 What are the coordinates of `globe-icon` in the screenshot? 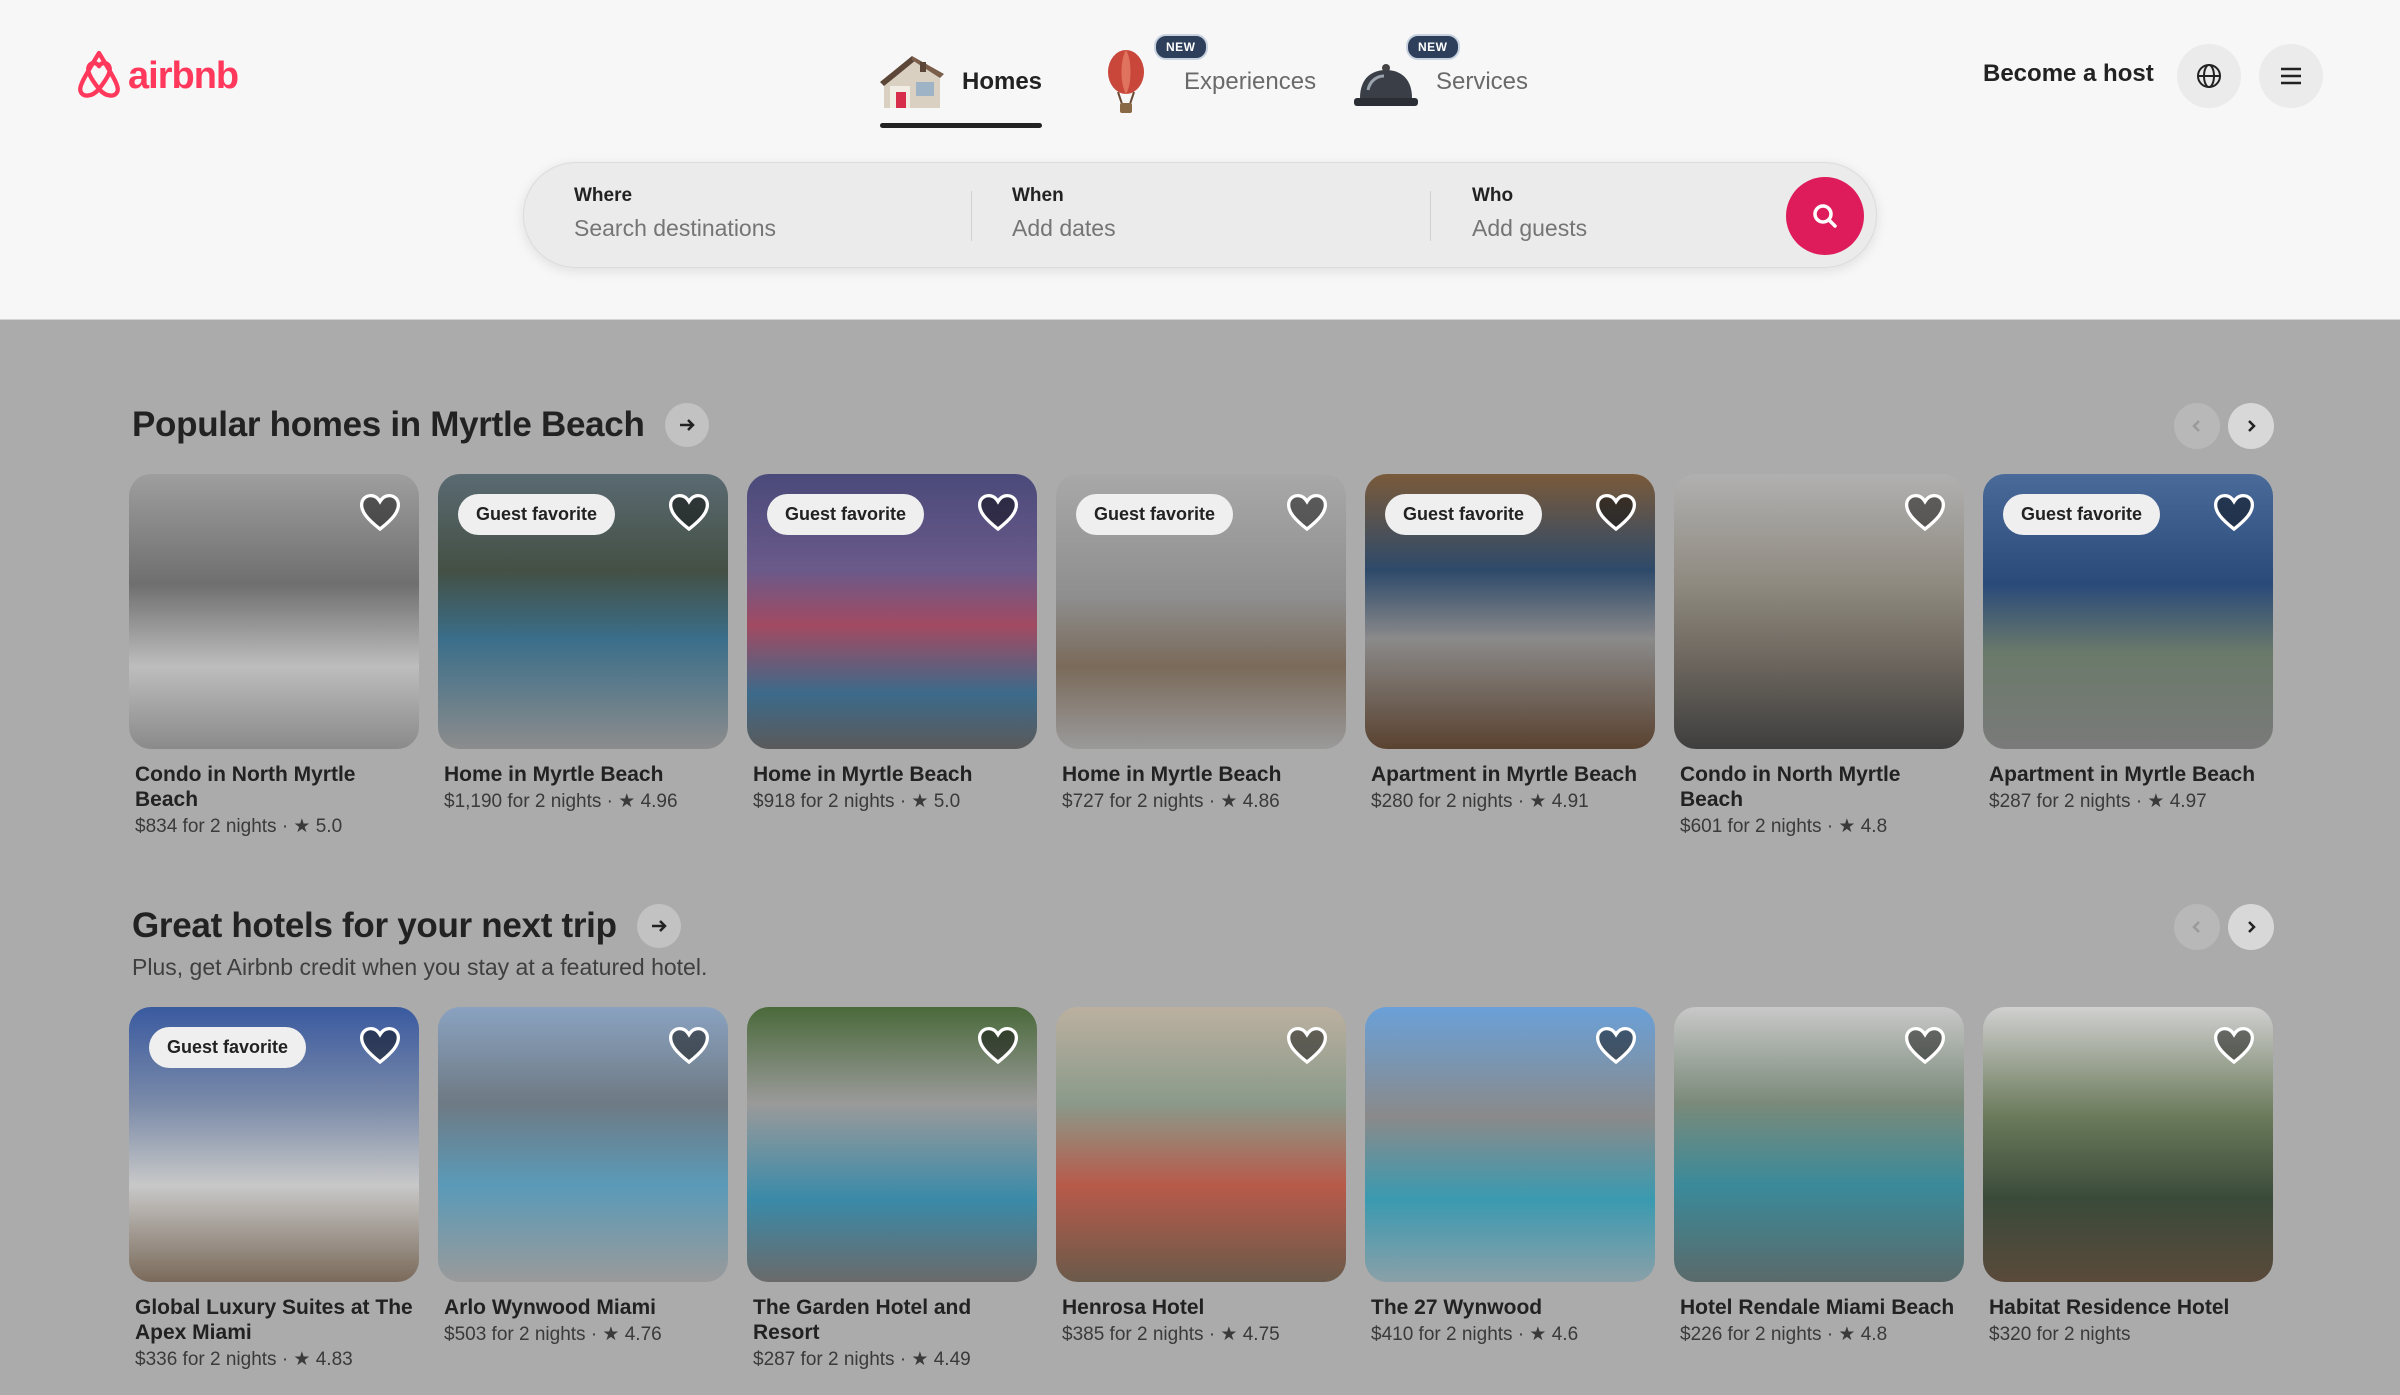 It's located at (2209, 76).